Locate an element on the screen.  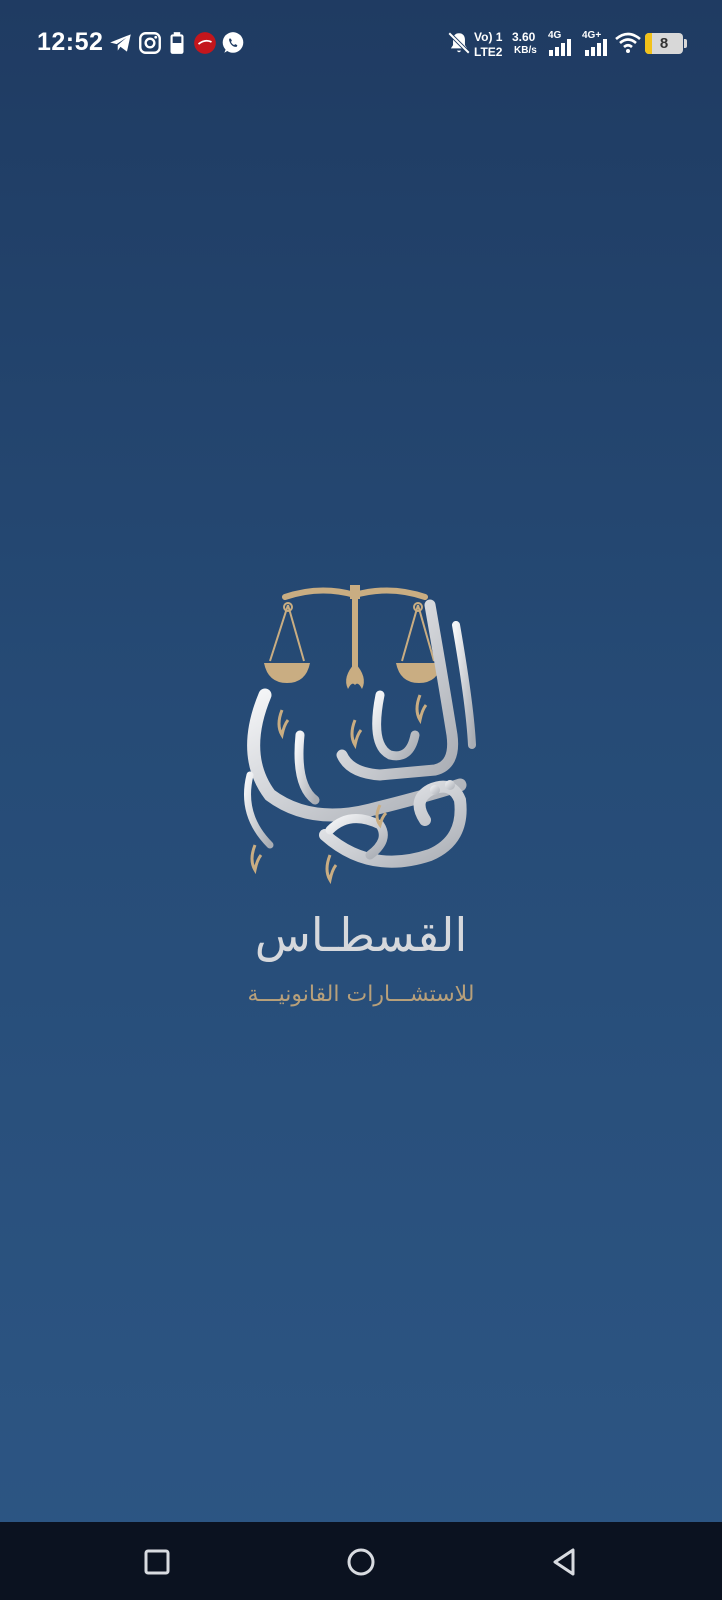
net-speed-value: 3.60 is located at coordinates (524, 37).